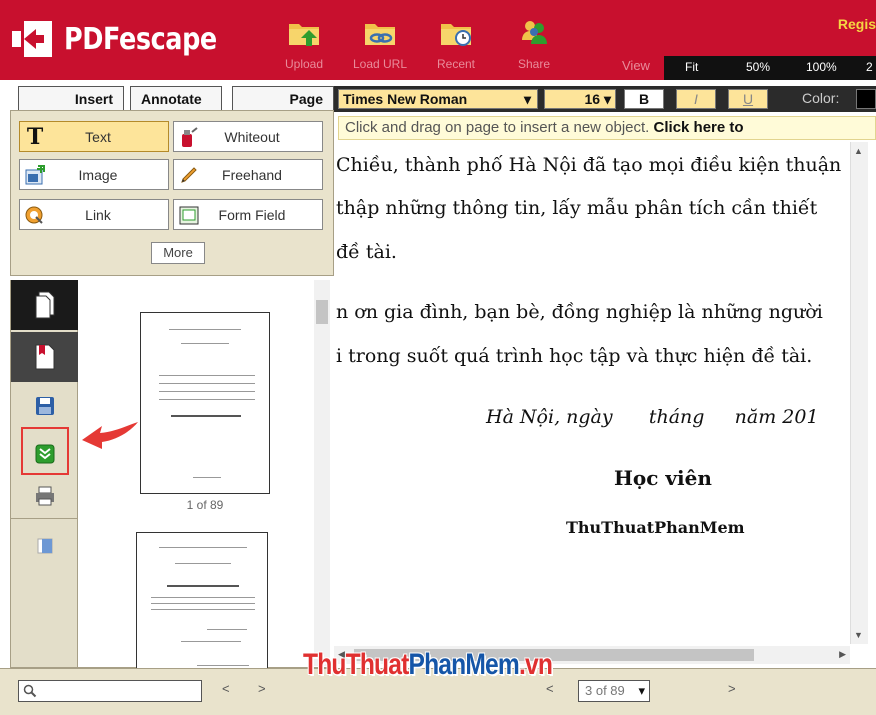 The image size is (876, 715). I want to click on search-next-button: >, so click(262, 688).